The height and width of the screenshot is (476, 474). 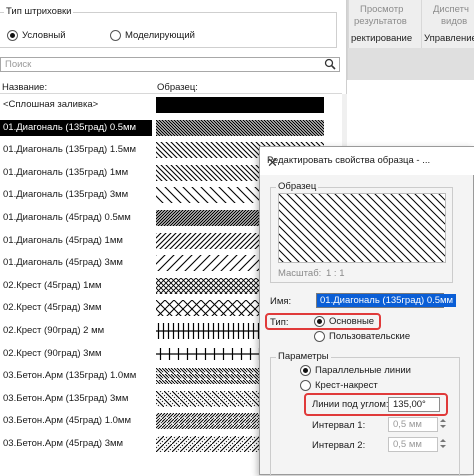 I want to click on interval2-value: 0,5 мм, so click(x=407, y=444).